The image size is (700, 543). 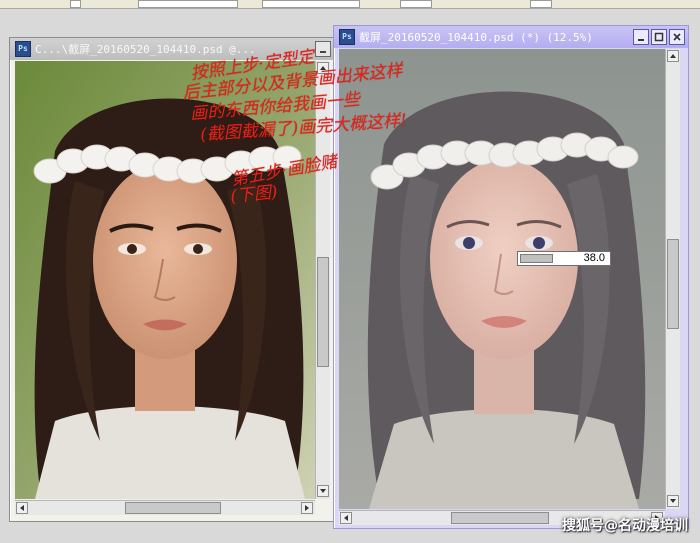 What do you see at coordinates (673, 56) in the screenshot?
I see `scroll-up-button` at bounding box center [673, 56].